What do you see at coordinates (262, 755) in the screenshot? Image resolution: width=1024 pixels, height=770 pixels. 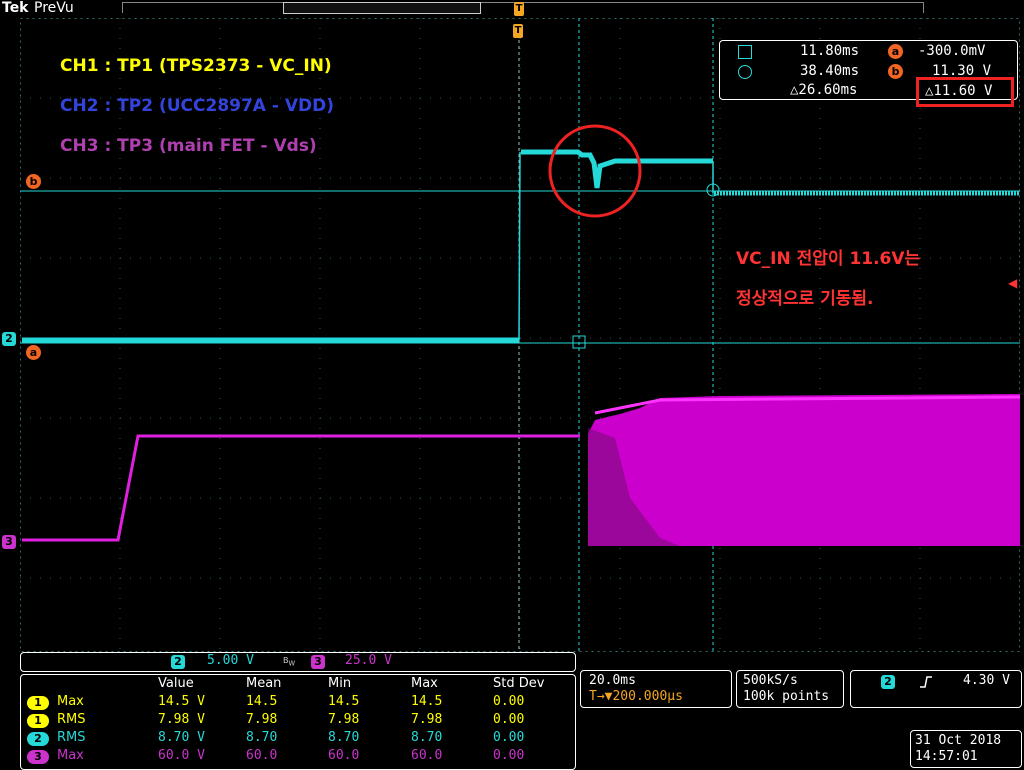 I see `meas-mean: 60.0` at bounding box center [262, 755].